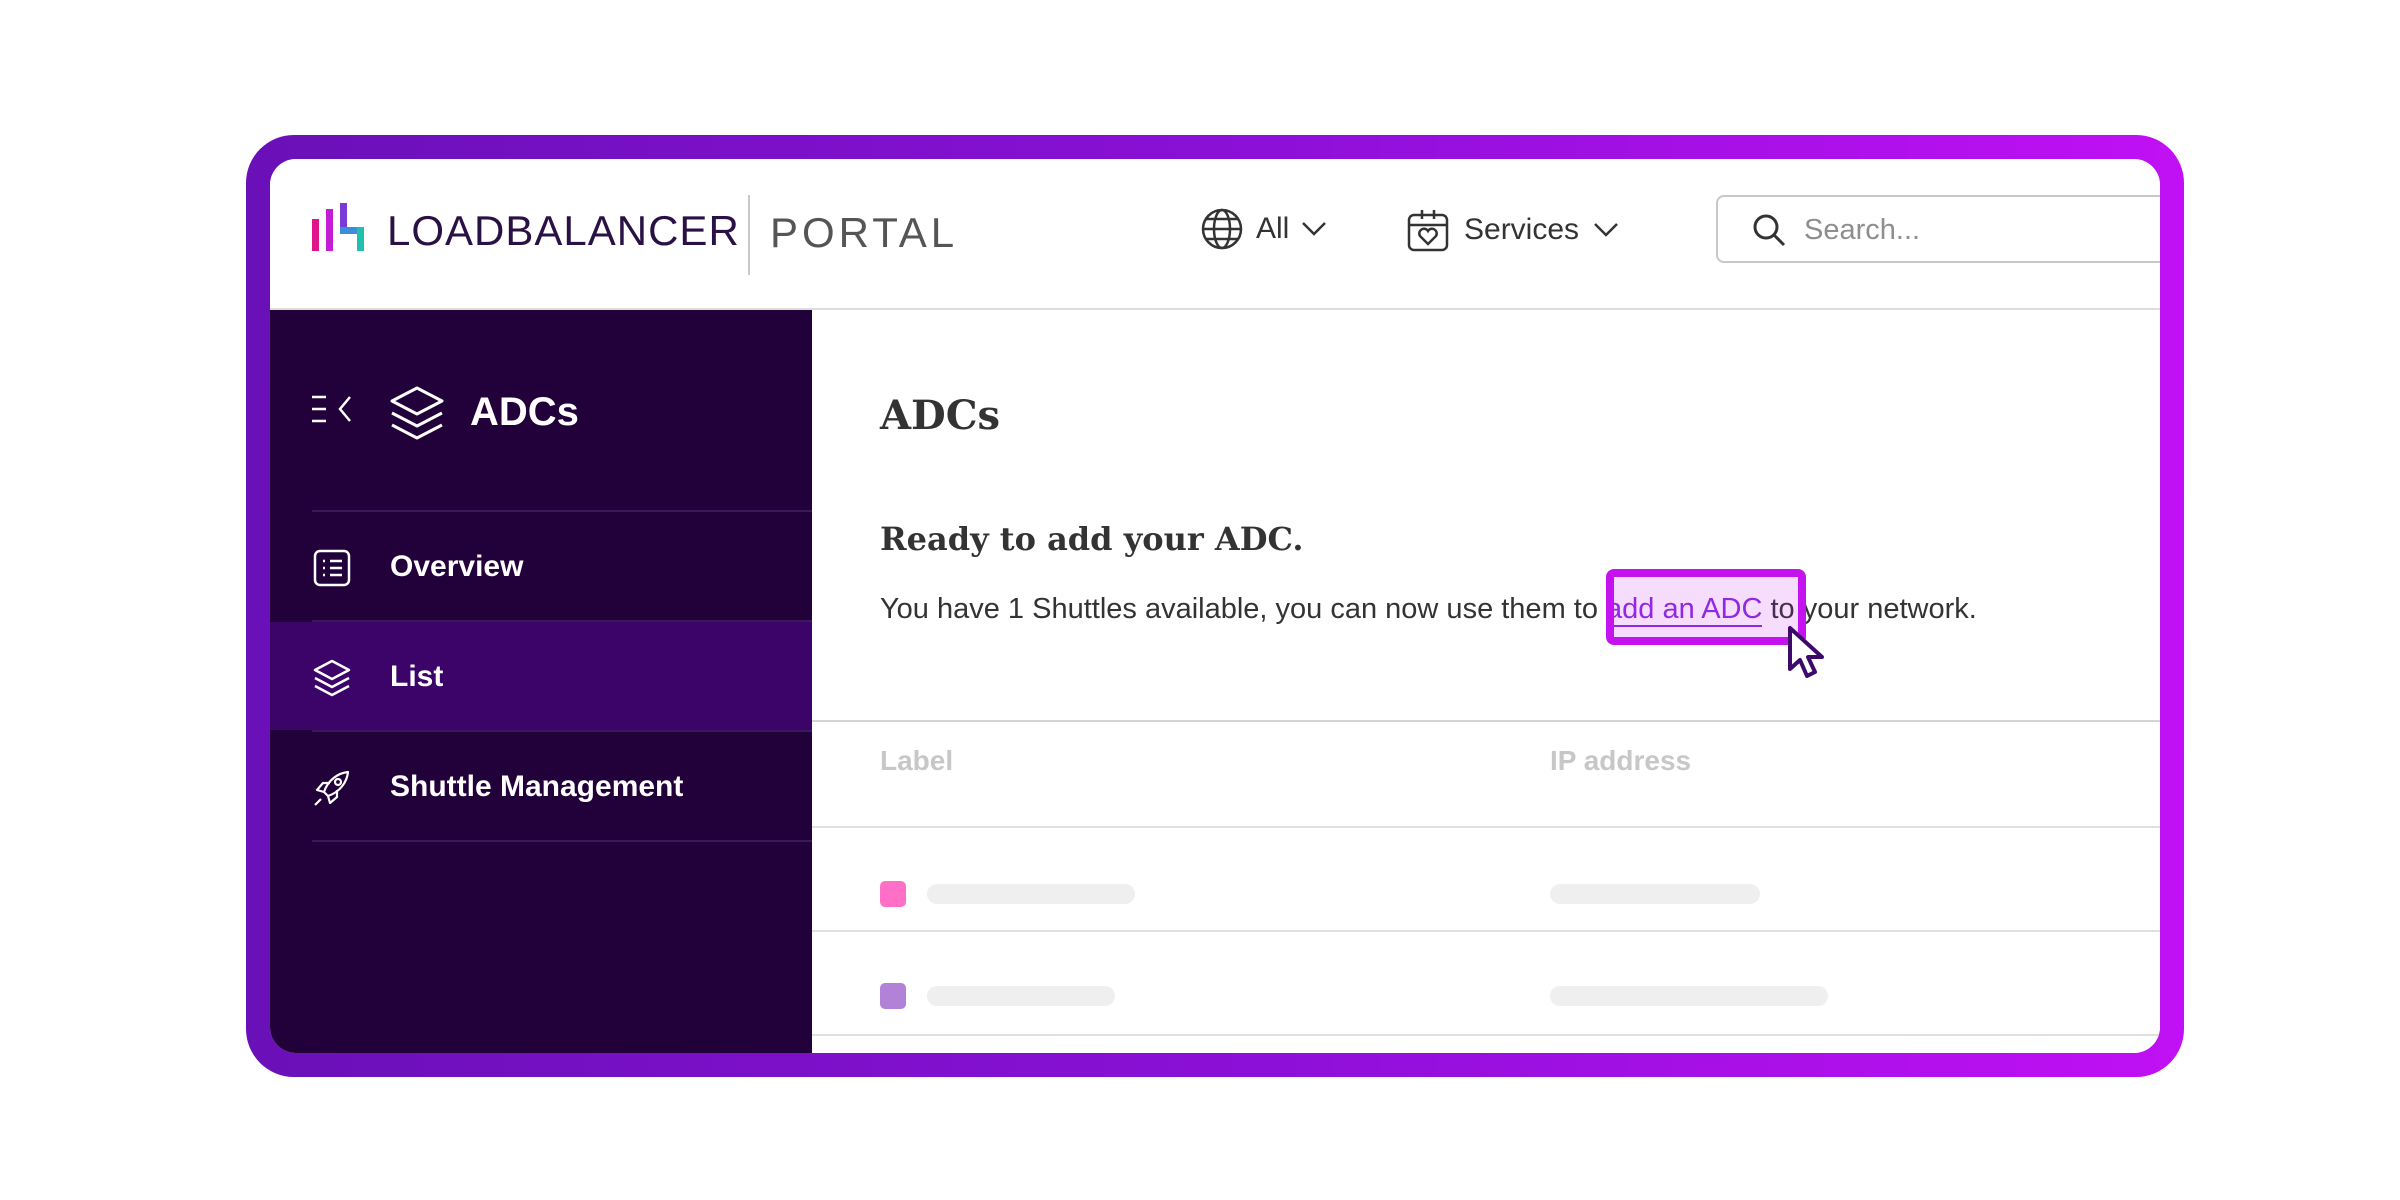 Image resolution: width=2400 pixels, height=1200 pixels. Describe the element at coordinates (1428, 231) in the screenshot. I see `services-box-icon` at that location.